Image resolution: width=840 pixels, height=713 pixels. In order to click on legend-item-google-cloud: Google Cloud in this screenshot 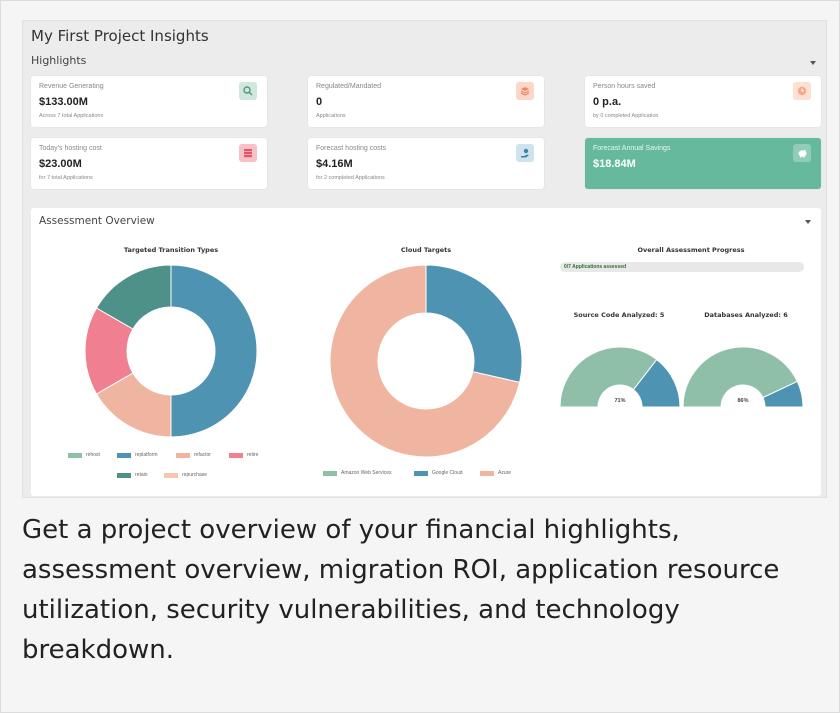, I will do `click(438, 473)`.